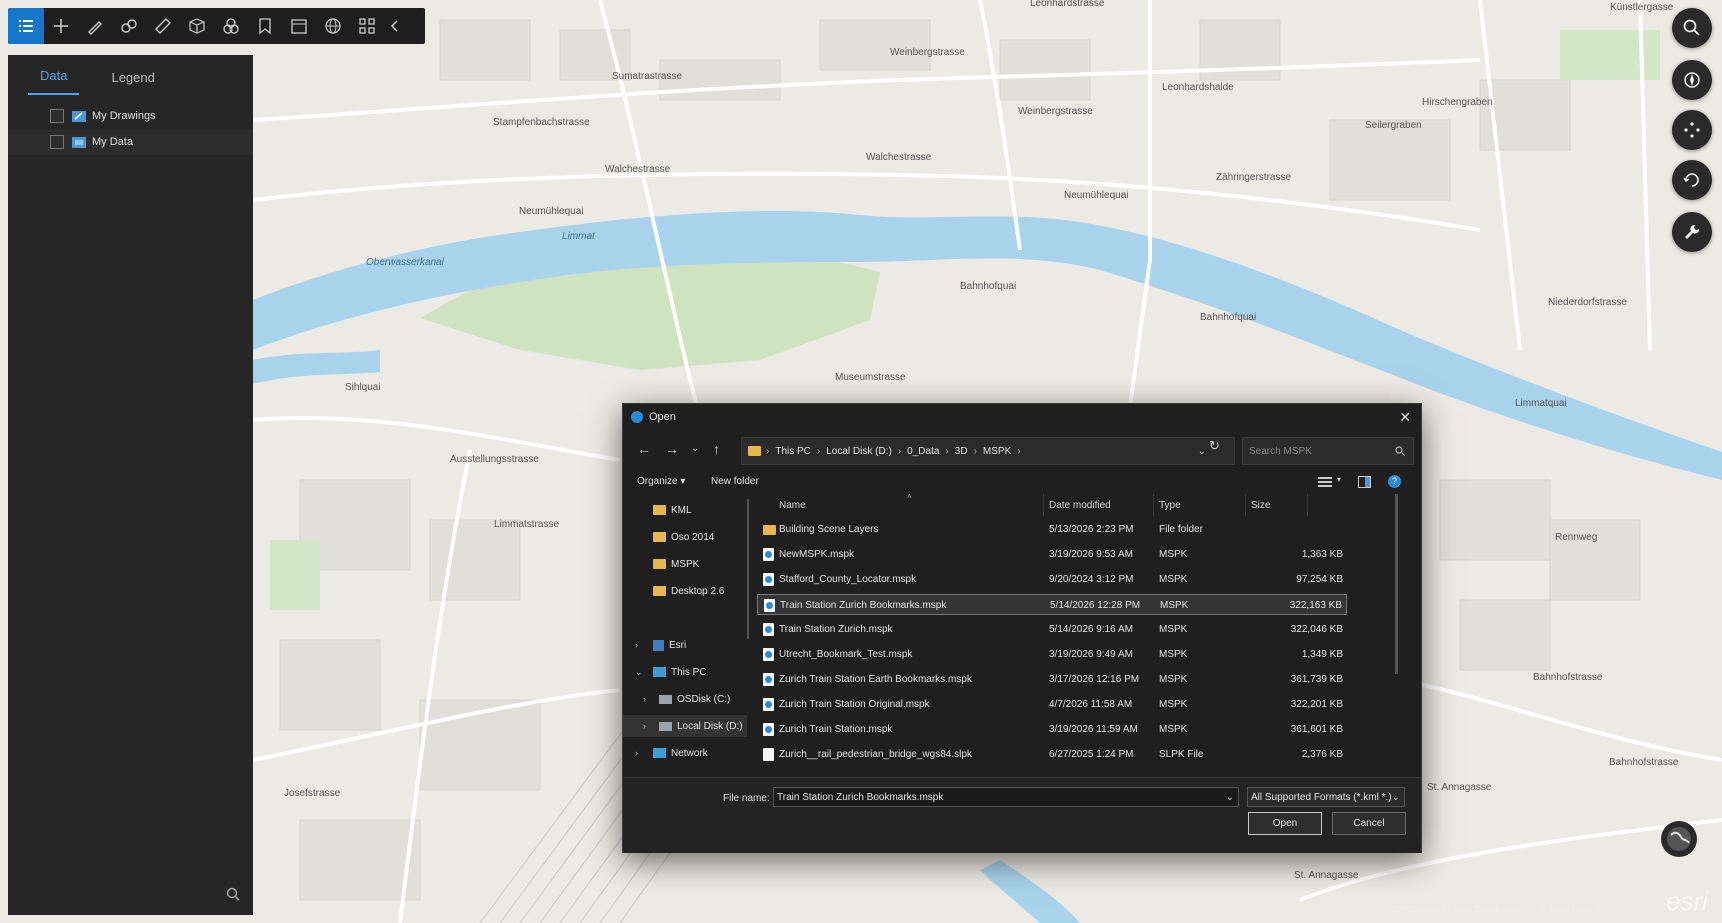 The height and width of the screenshot is (923, 1722). What do you see at coordinates (1679, 839) in the screenshot?
I see `basemap-globe-button` at bounding box center [1679, 839].